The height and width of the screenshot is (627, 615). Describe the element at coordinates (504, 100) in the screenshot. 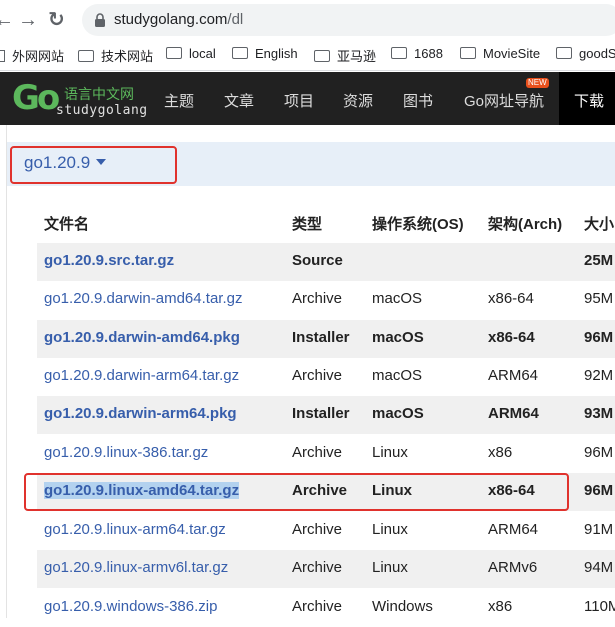

I see `nav-go-links: Go网址导航` at that location.